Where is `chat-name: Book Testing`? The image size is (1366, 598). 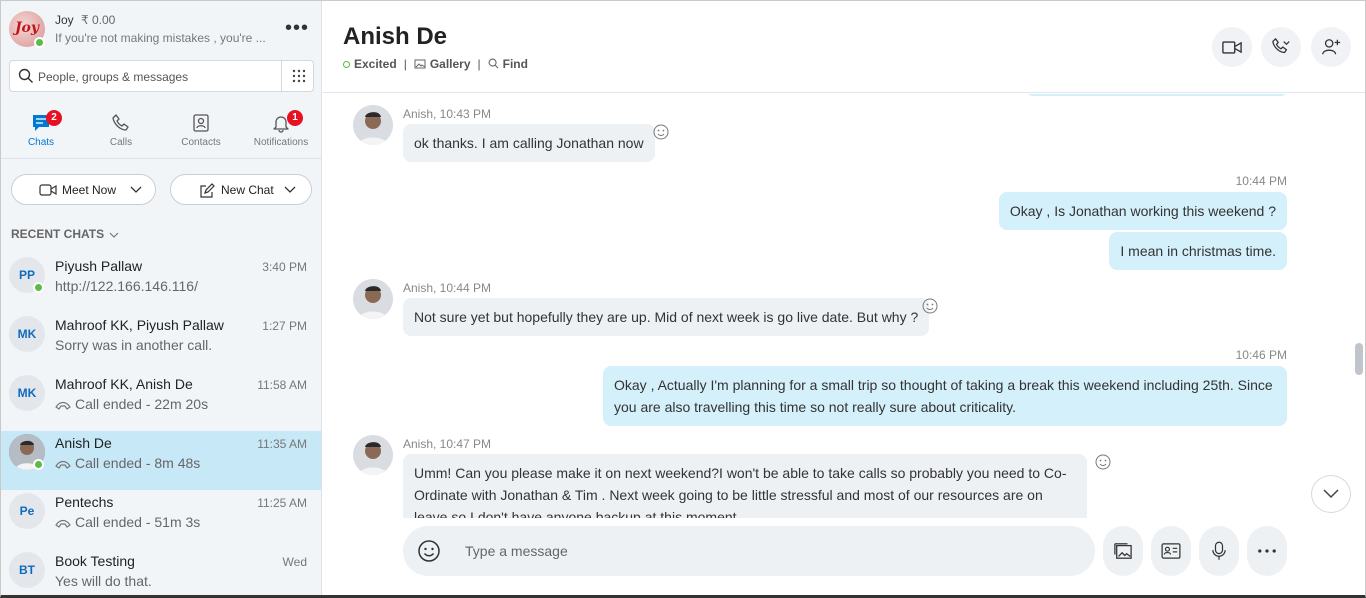 chat-name: Book Testing is located at coordinates (95, 561).